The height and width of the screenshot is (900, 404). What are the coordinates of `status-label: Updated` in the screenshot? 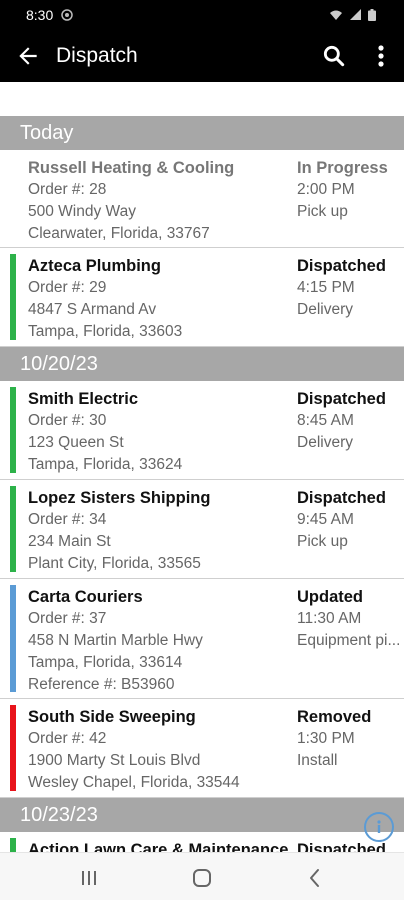 It's located at (330, 597).